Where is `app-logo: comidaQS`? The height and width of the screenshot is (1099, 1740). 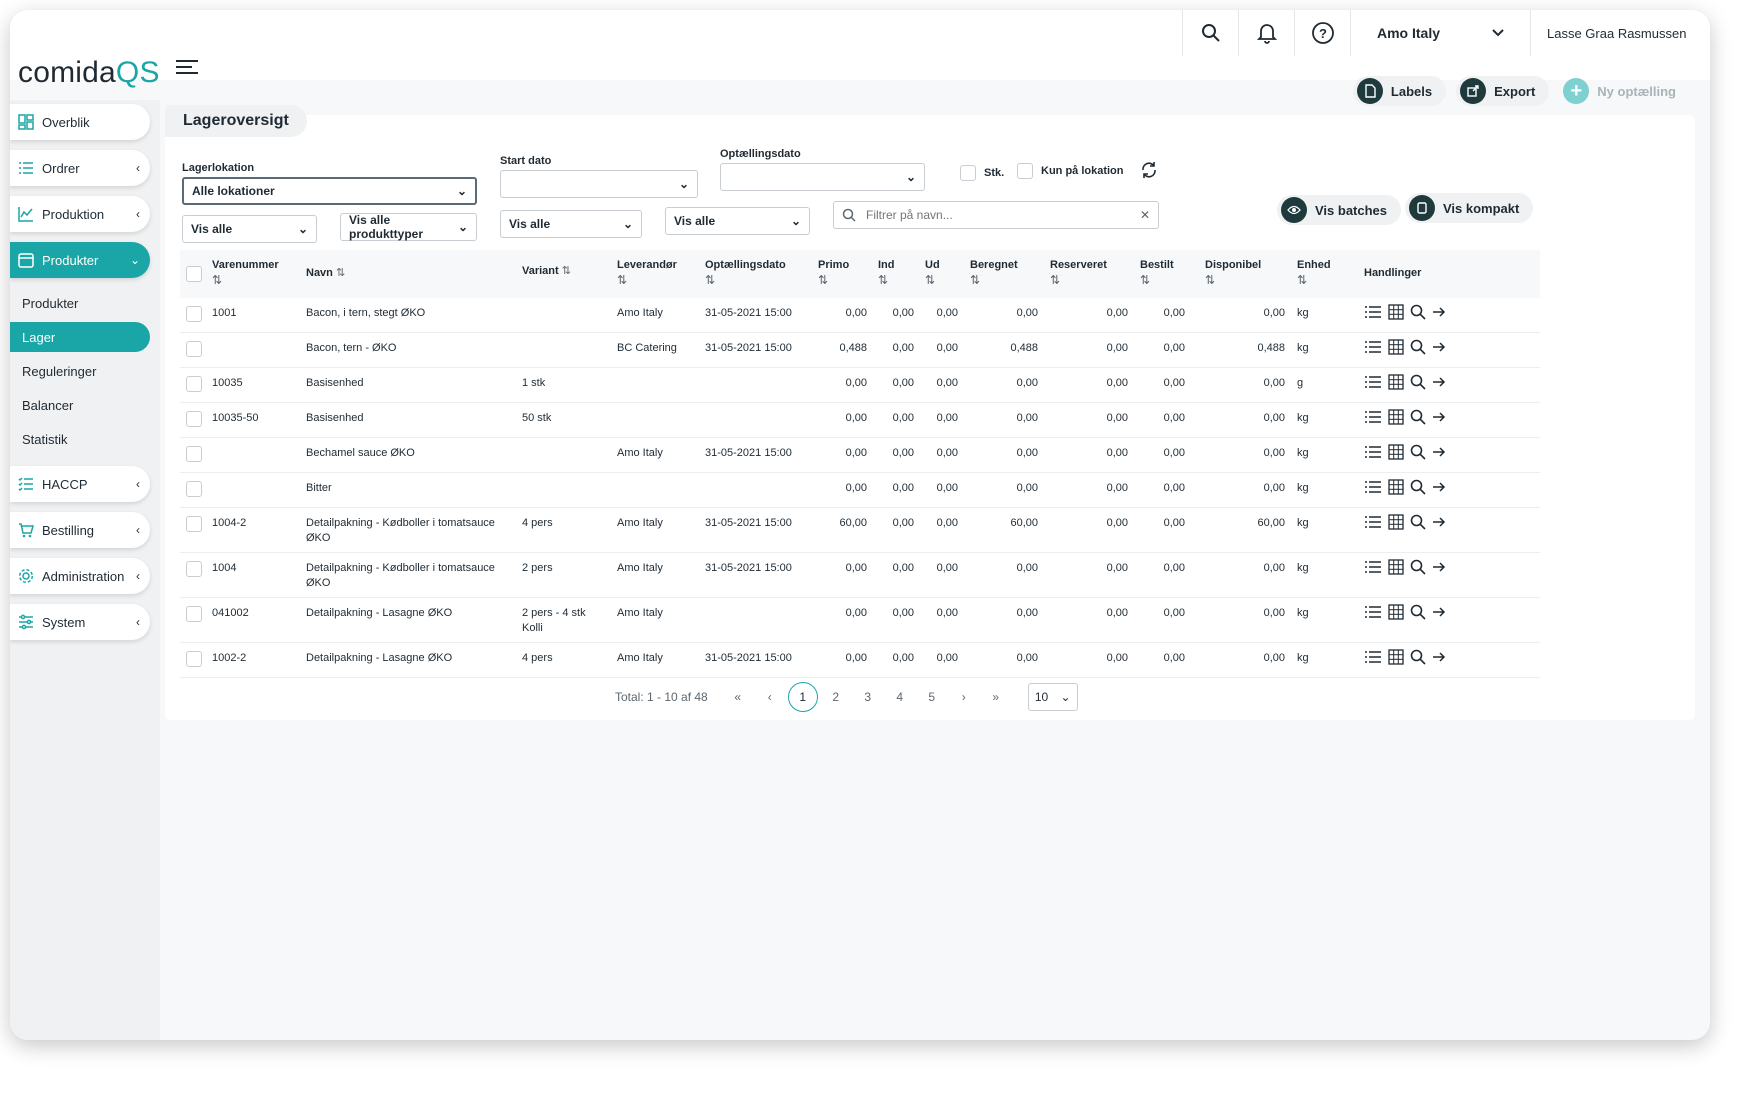 app-logo: comidaQS is located at coordinates (89, 73).